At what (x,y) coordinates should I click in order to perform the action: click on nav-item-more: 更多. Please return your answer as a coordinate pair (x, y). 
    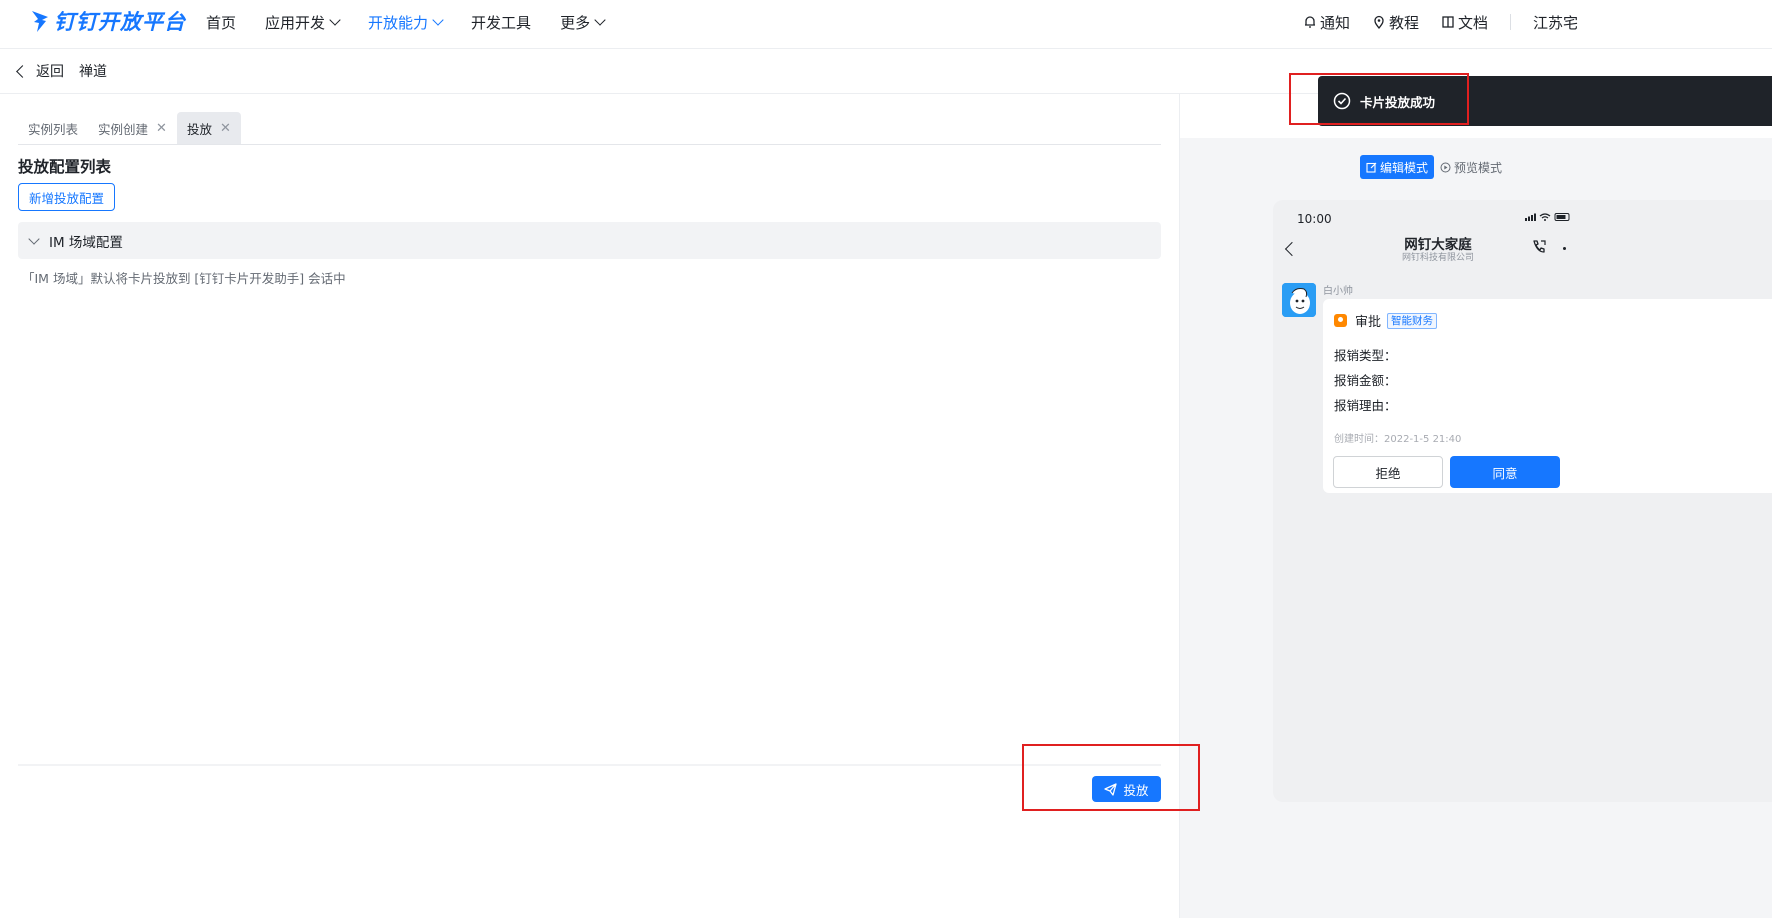
    Looking at the image, I should click on (583, 22).